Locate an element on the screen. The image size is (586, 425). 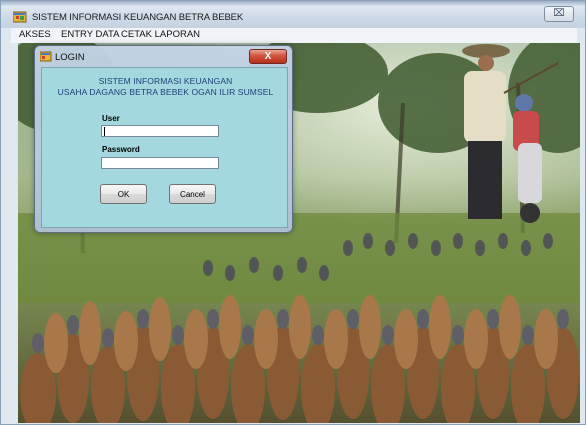
close-icon: ⌧ is located at coordinates (559, 13).